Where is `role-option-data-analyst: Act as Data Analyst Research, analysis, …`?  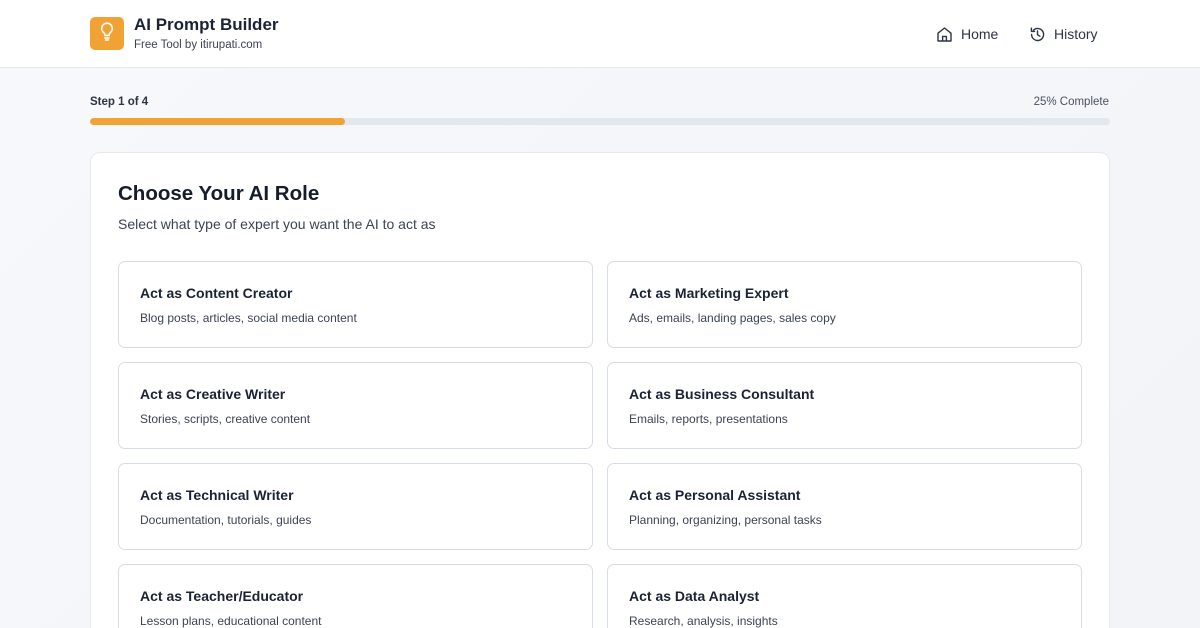
role-option-data-analyst: Act as Data Analyst Research, analysis, … is located at coordinates (844, 596).